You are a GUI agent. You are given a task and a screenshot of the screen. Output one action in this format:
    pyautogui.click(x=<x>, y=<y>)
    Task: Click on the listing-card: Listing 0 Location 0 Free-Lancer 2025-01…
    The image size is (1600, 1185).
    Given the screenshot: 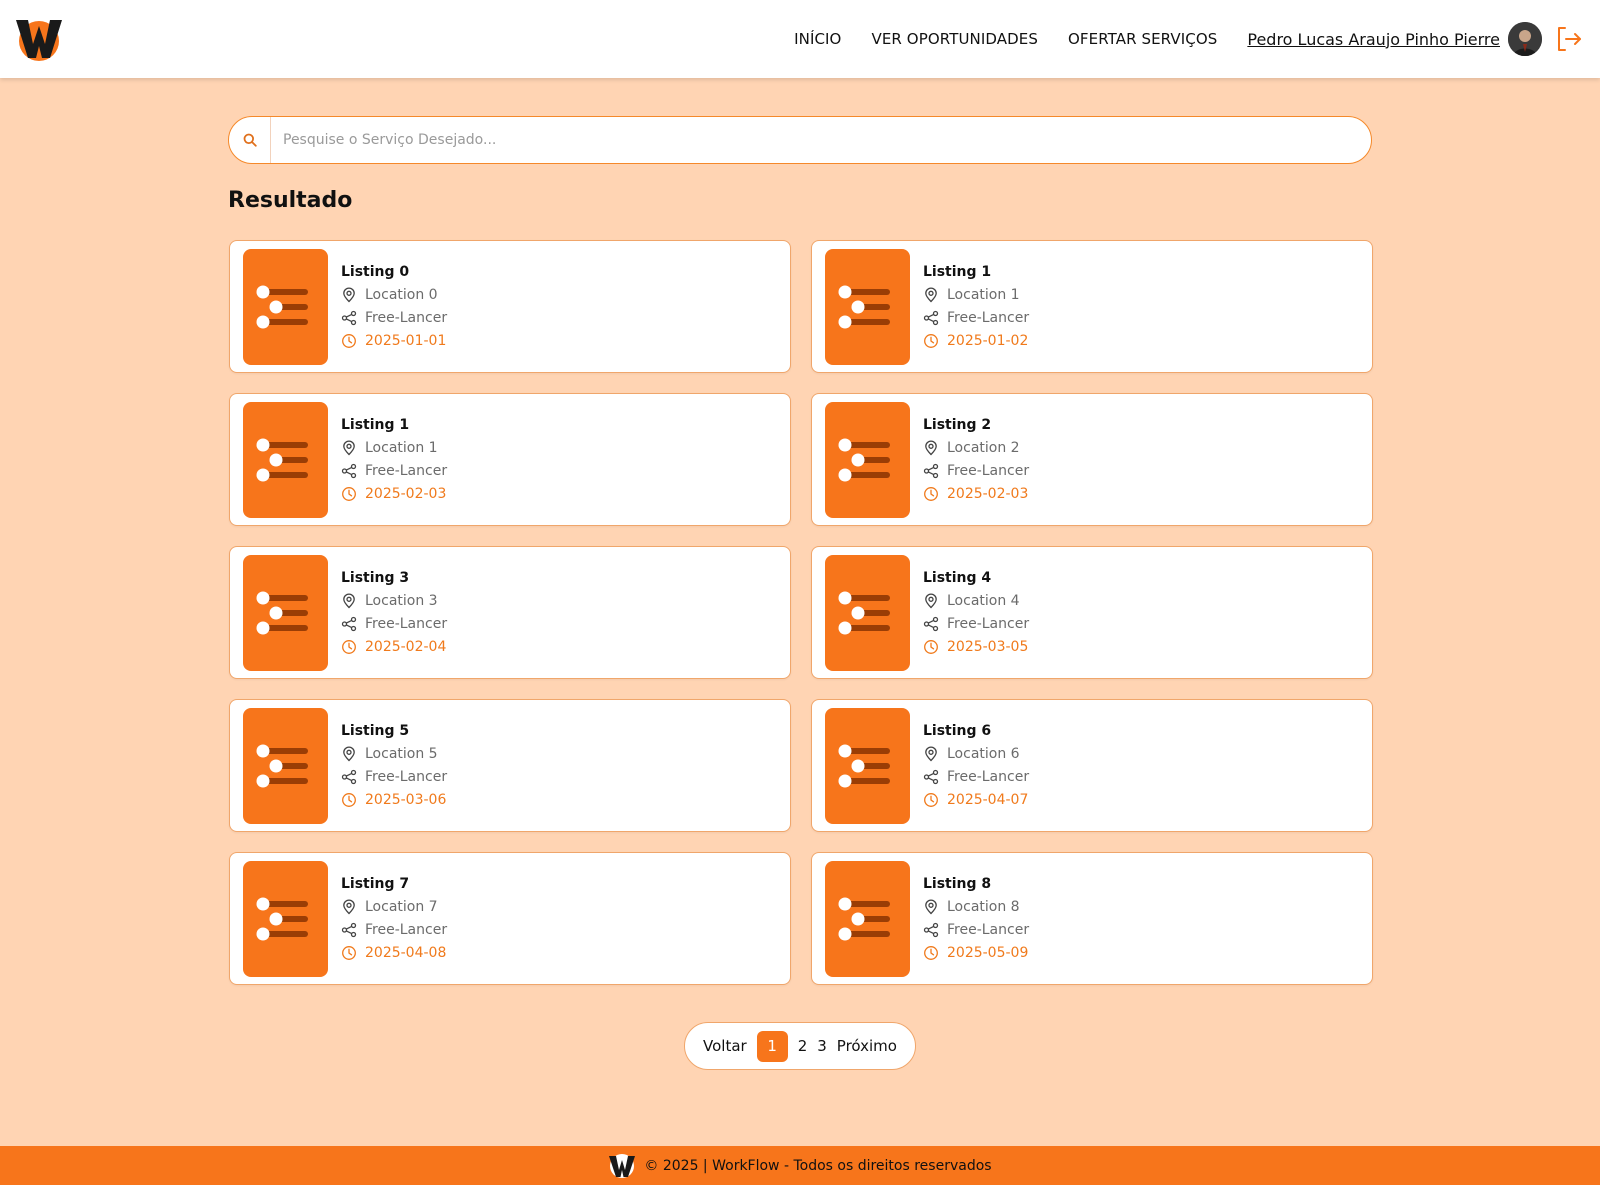 What is the action you would take?
    pyautogui.click(x=510, y=306)
    